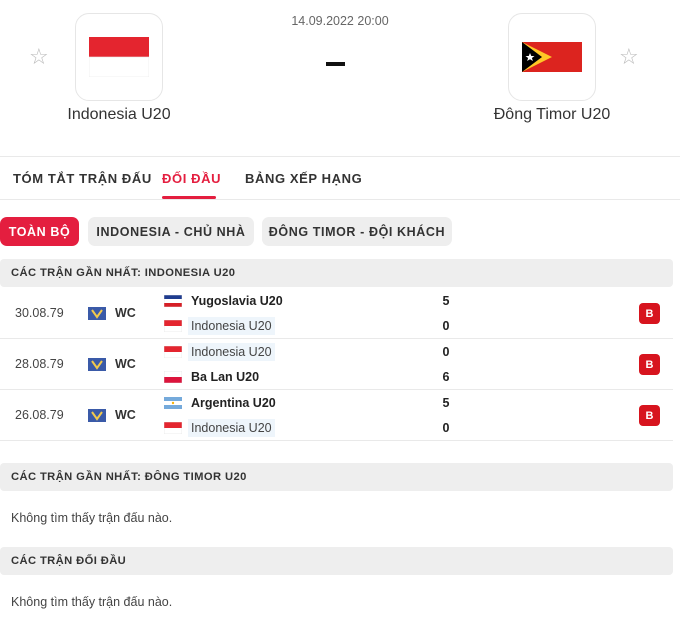 Image resolution: width=680 pixels, height=642 pixels. Describe the element at coordinates (629, 57) in the screenshot. I see `favorite-away-star-icon: ☆` at that location.